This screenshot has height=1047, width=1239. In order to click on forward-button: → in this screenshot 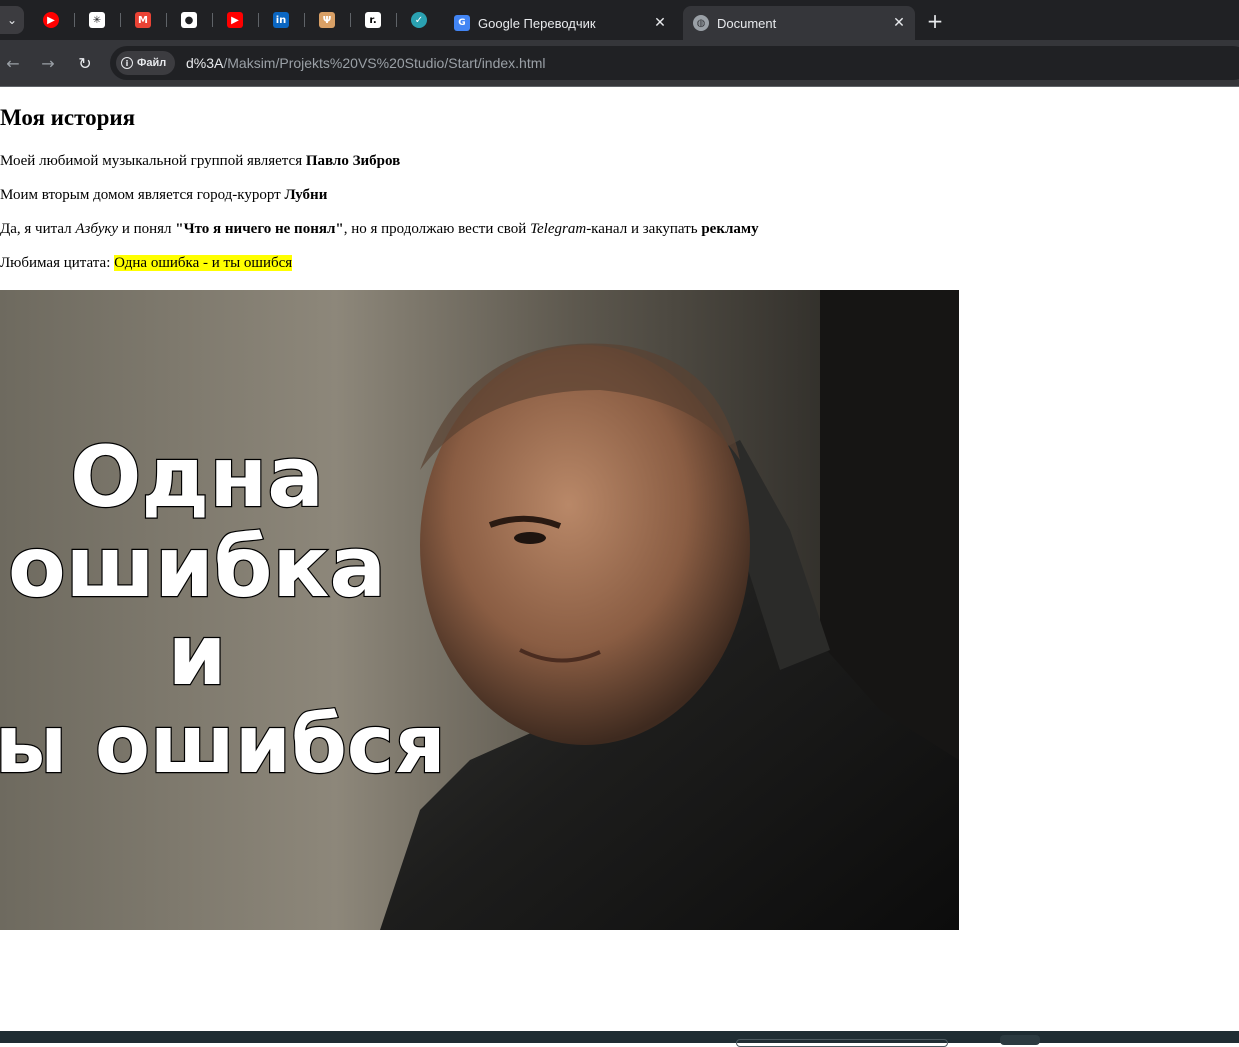, I will do `click(48, 63)`.